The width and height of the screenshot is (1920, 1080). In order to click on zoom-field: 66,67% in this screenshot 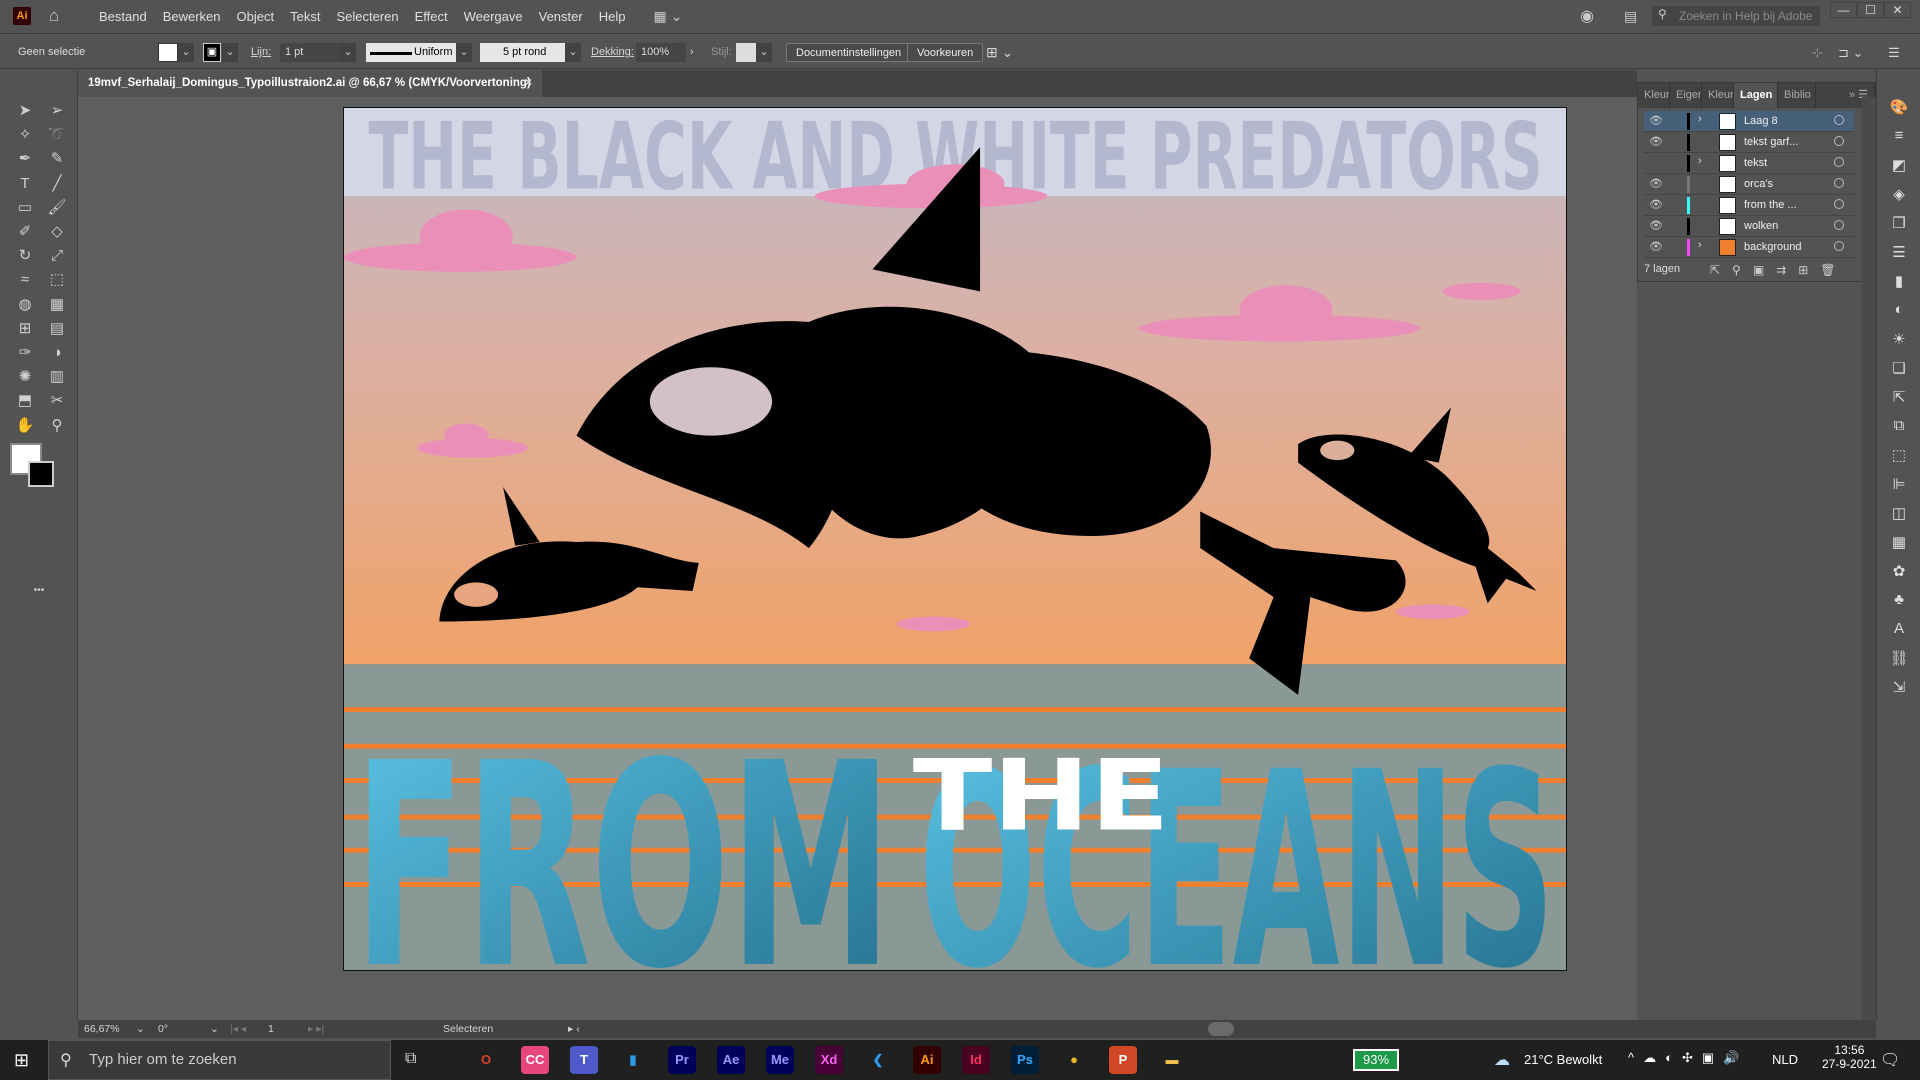, I will do `click(102, 1029)`.